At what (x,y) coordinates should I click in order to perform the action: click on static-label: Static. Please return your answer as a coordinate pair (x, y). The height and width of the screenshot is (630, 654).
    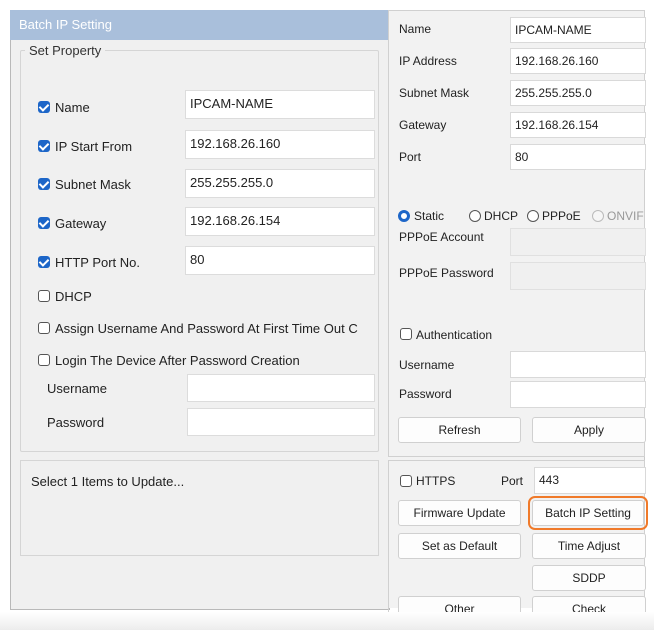
    Looking at the image, I should click on (429, 216).